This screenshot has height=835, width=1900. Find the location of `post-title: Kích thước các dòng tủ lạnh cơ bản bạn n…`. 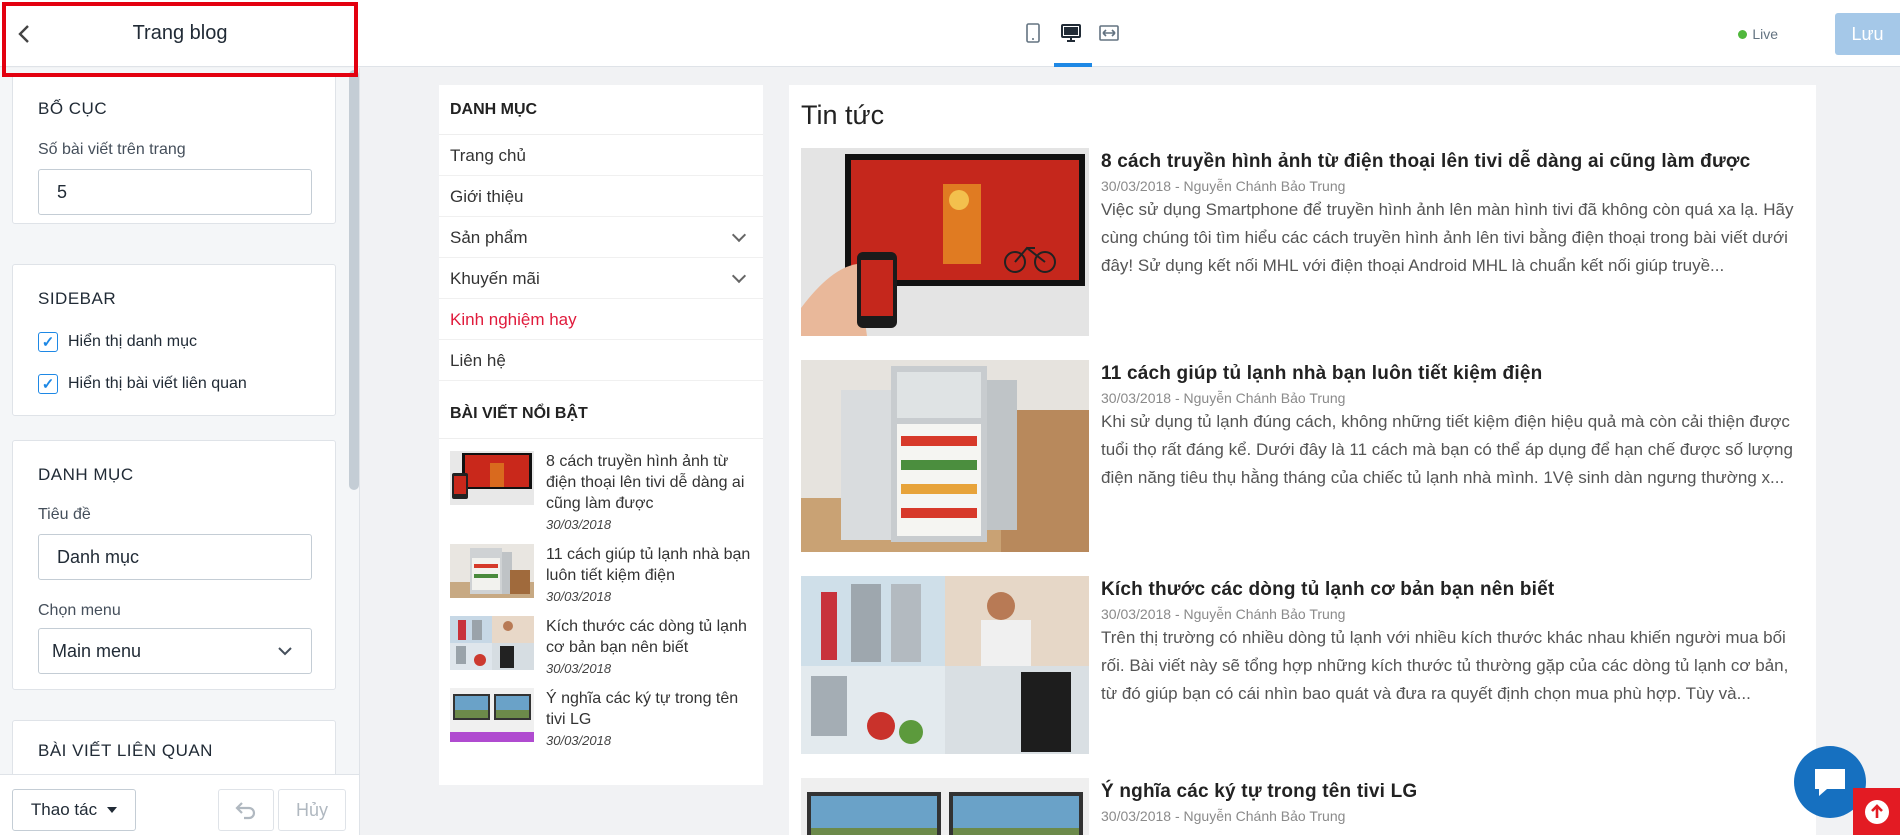

post-title: Kích thước các dòng tủ lạnh cơ bản bạn n… is located at coordinates (1452, 590).